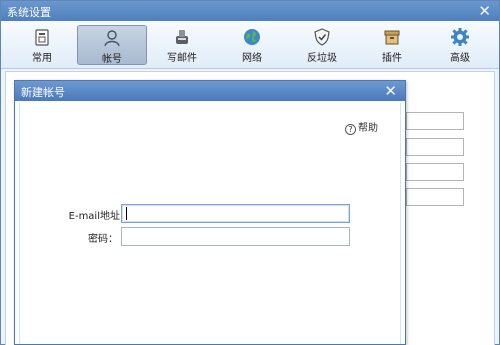 The image size is (500, 345). What do you see at coordinates (350, 129) in the screenshot?
I see `help-icon: ?` at bounding box center [350, 129].